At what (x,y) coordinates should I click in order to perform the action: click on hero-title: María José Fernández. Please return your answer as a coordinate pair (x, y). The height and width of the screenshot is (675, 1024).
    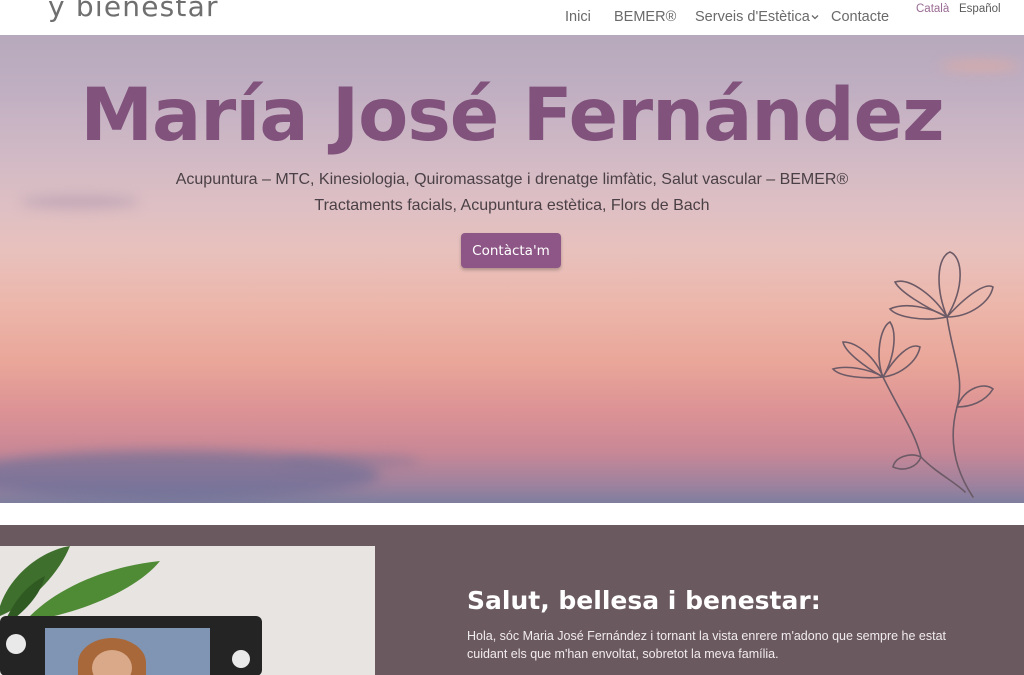
    Looking at the image, I should click on (512, 115).